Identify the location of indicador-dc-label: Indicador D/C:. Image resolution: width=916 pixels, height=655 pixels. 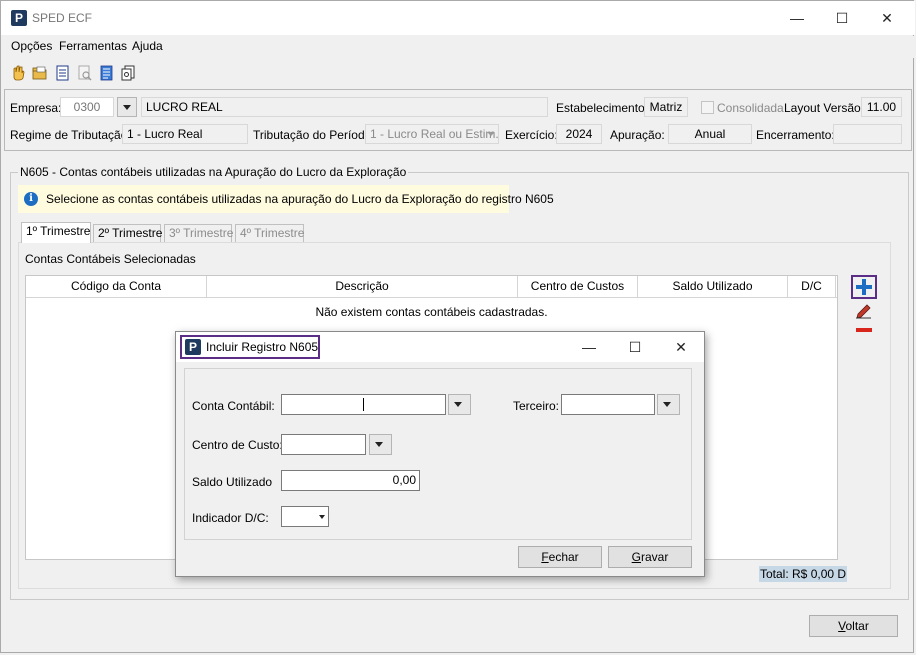
(230, 518).